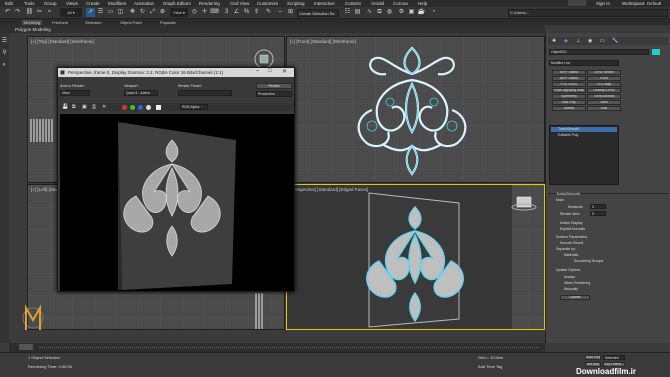  Describe the element at coordinates (65, 107) in the screenshot. I see `save-image-icon: 💾` at that location.